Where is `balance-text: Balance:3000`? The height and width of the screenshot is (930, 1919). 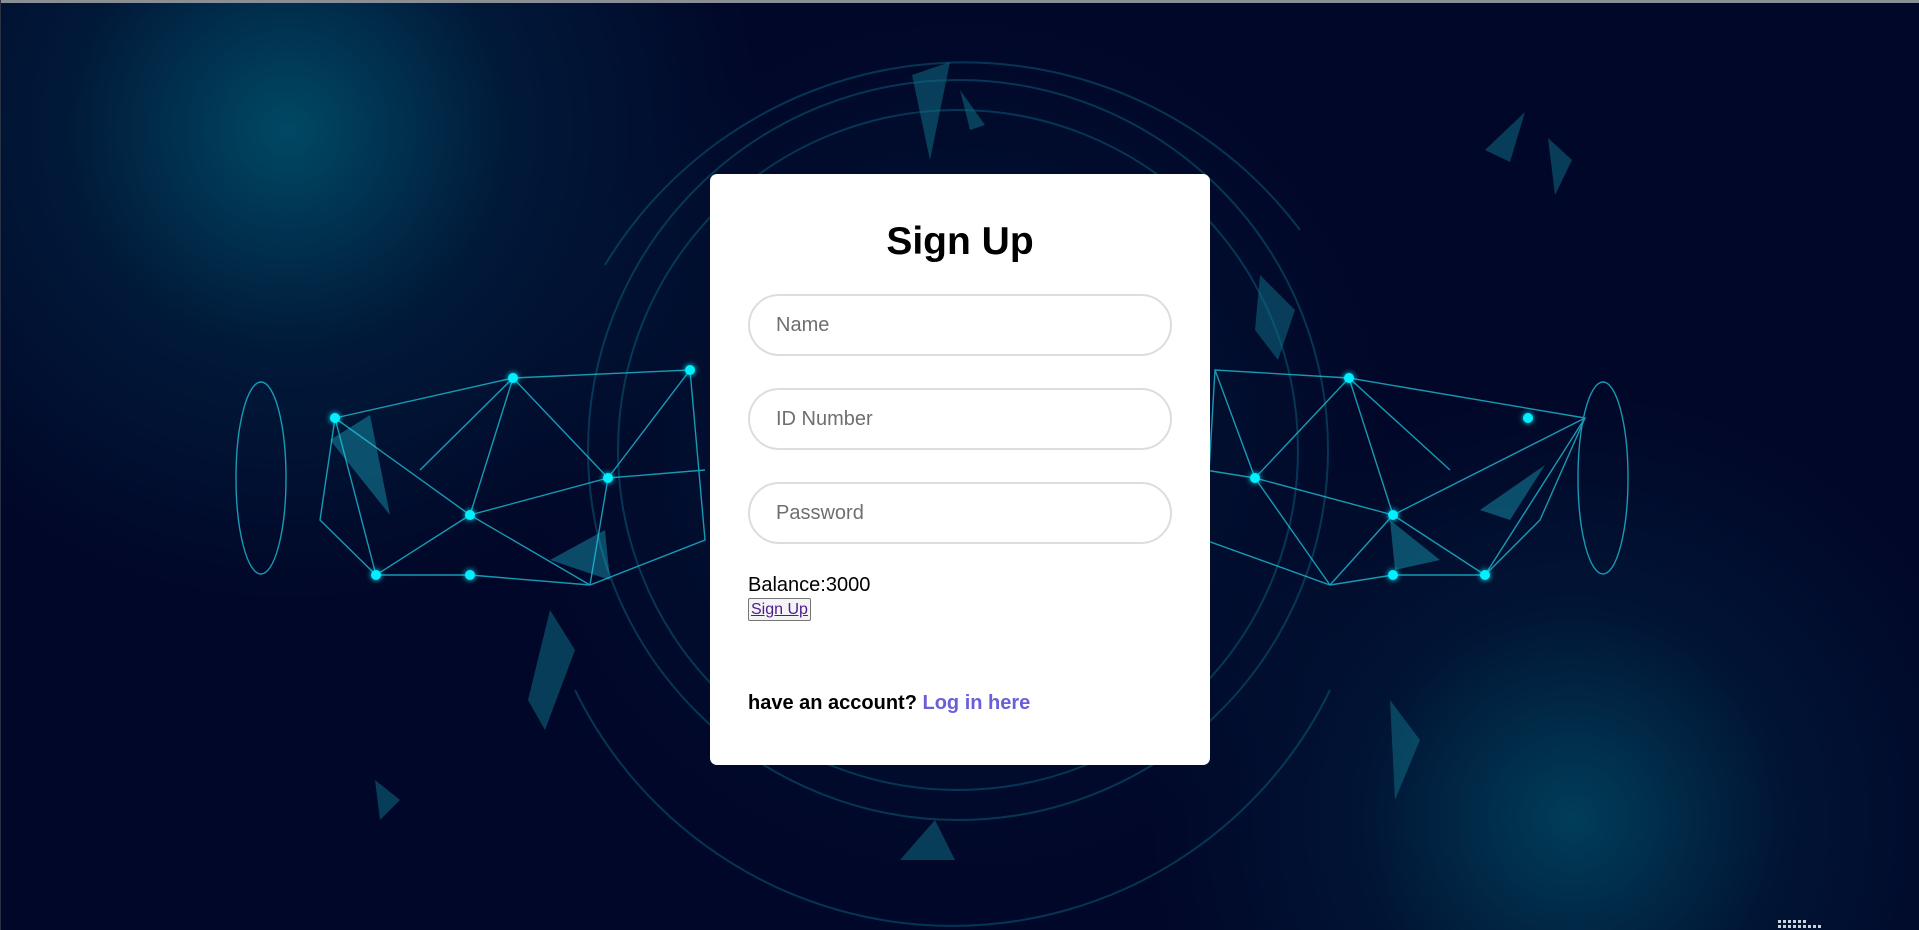
balance-text: Balance:3000 is located at coordinates (809, 585).